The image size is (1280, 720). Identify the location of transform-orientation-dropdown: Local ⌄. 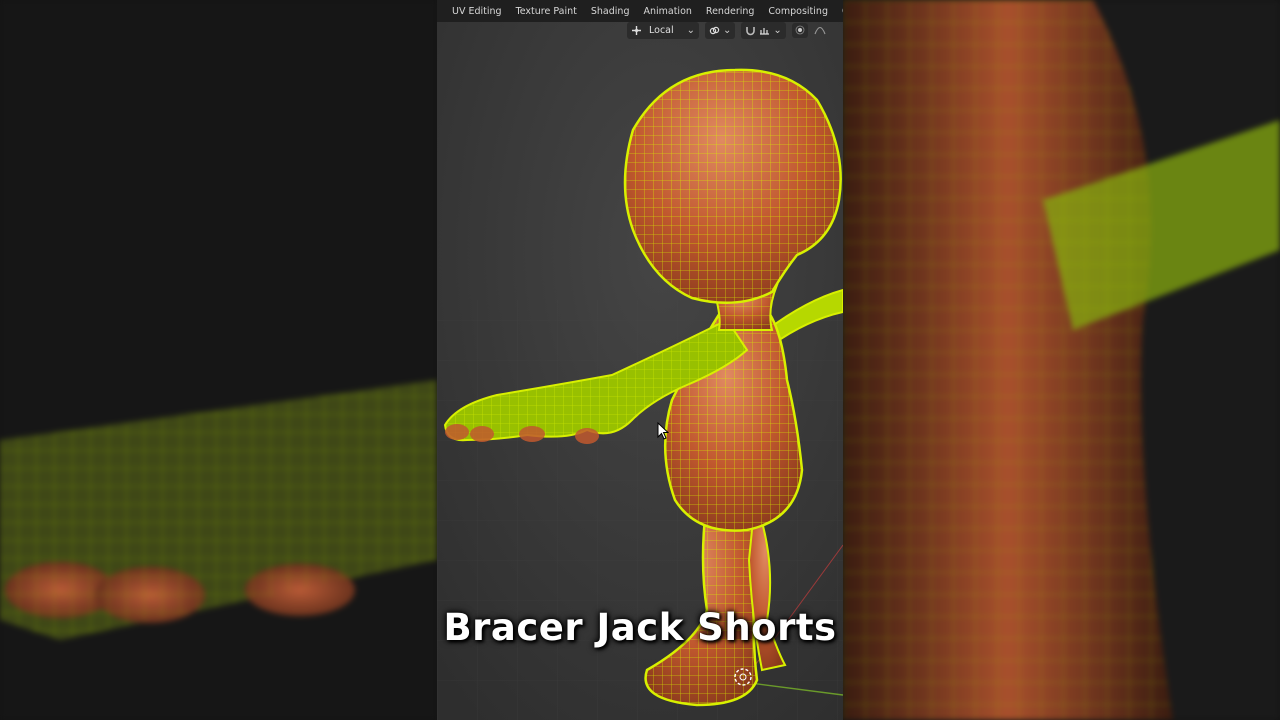
(663, 30).